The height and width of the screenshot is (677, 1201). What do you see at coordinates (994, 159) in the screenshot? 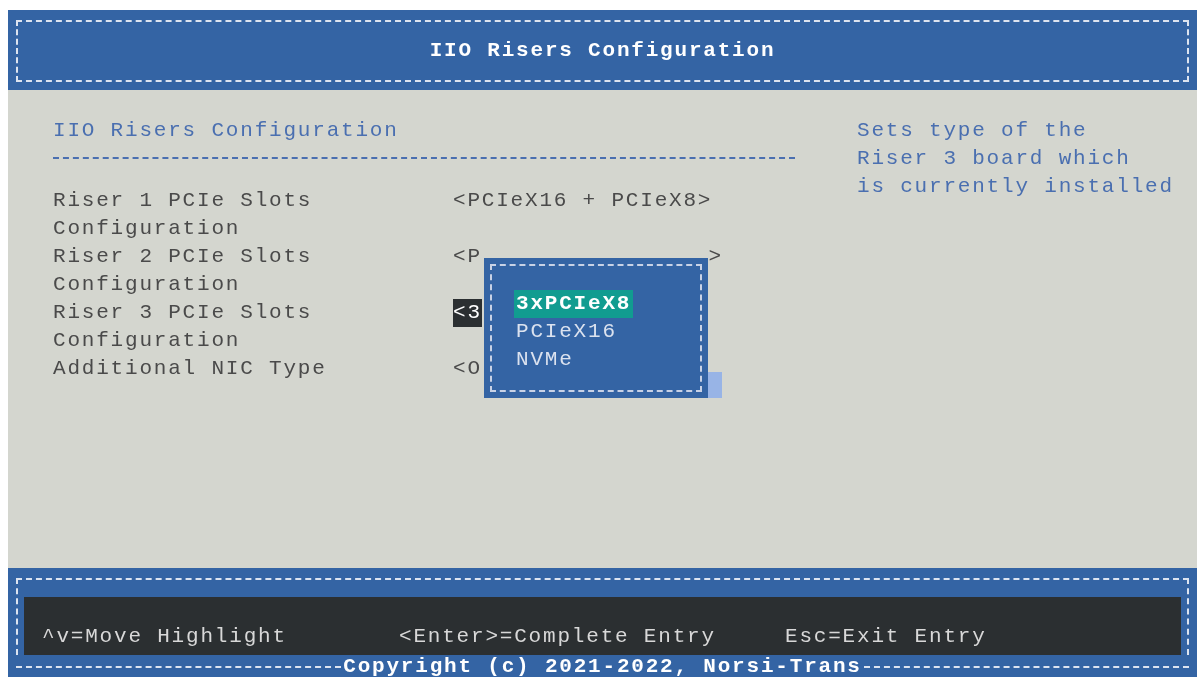
I see `help-text: Riser 3 board which` at bounding box center [994, 159].